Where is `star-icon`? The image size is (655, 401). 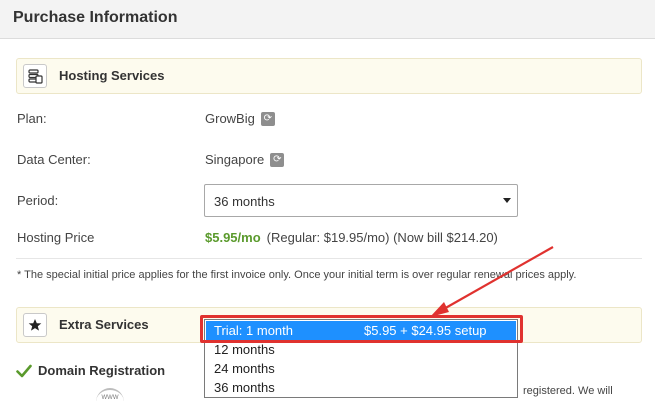
star-icon is located at coordinates (35, 325).